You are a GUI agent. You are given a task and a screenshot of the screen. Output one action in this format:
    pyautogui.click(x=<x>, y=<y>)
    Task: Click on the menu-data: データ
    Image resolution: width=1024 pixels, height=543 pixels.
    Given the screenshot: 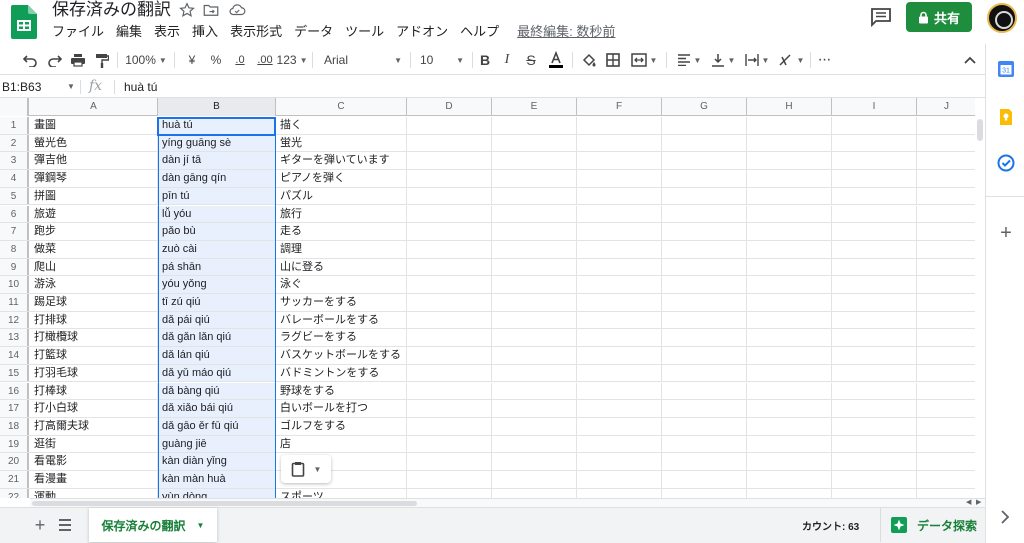 What is the action you would take?
    pyautogui.click(x=313, y=32)
    